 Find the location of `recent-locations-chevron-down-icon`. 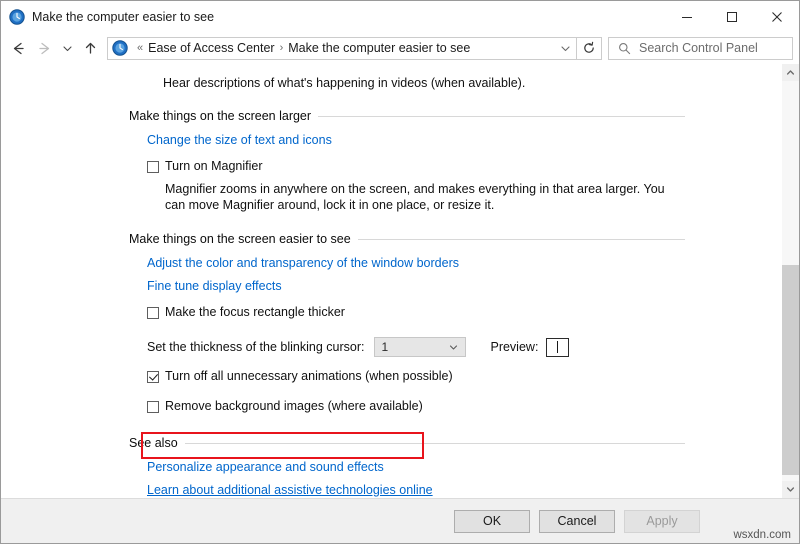

recent-locations-chevron-down-icon is located at coordinates (67, 48).